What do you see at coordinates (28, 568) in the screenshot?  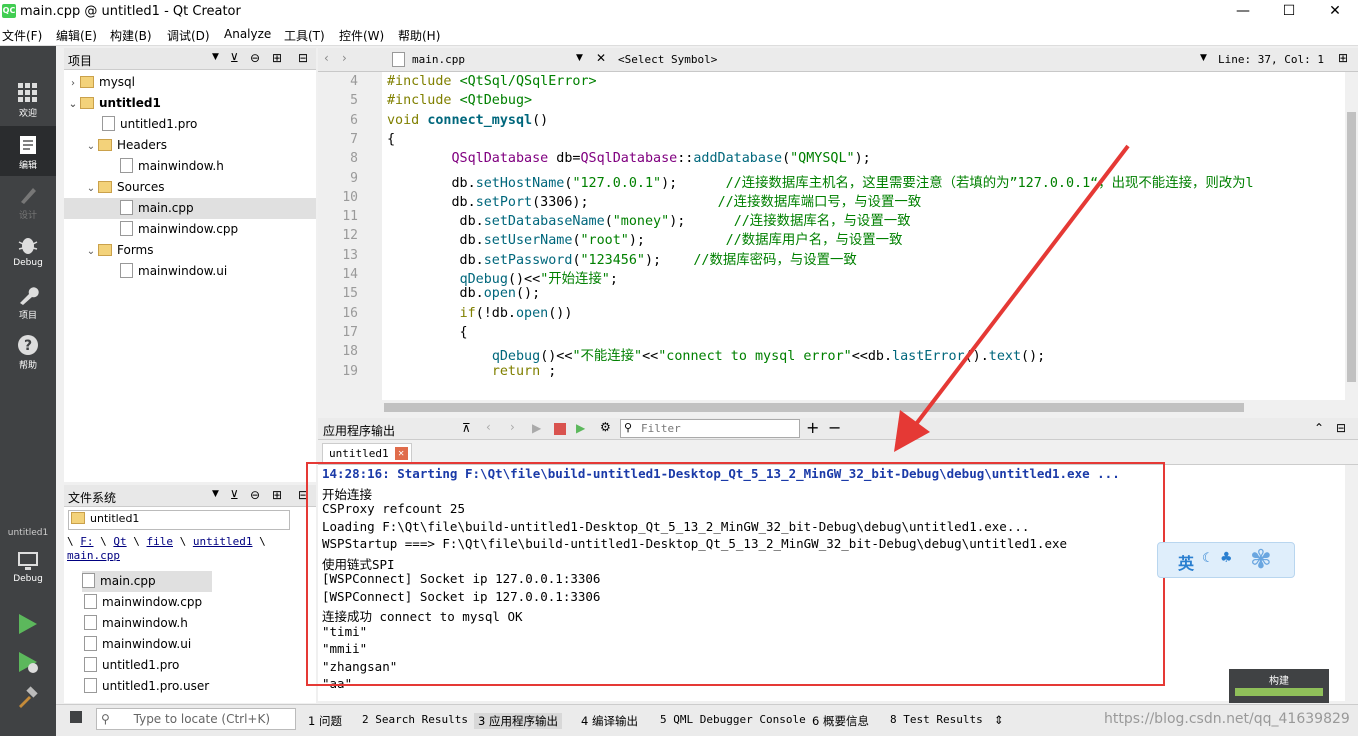 I see `kit-selector: Debug` at bounding box center [28, 568].